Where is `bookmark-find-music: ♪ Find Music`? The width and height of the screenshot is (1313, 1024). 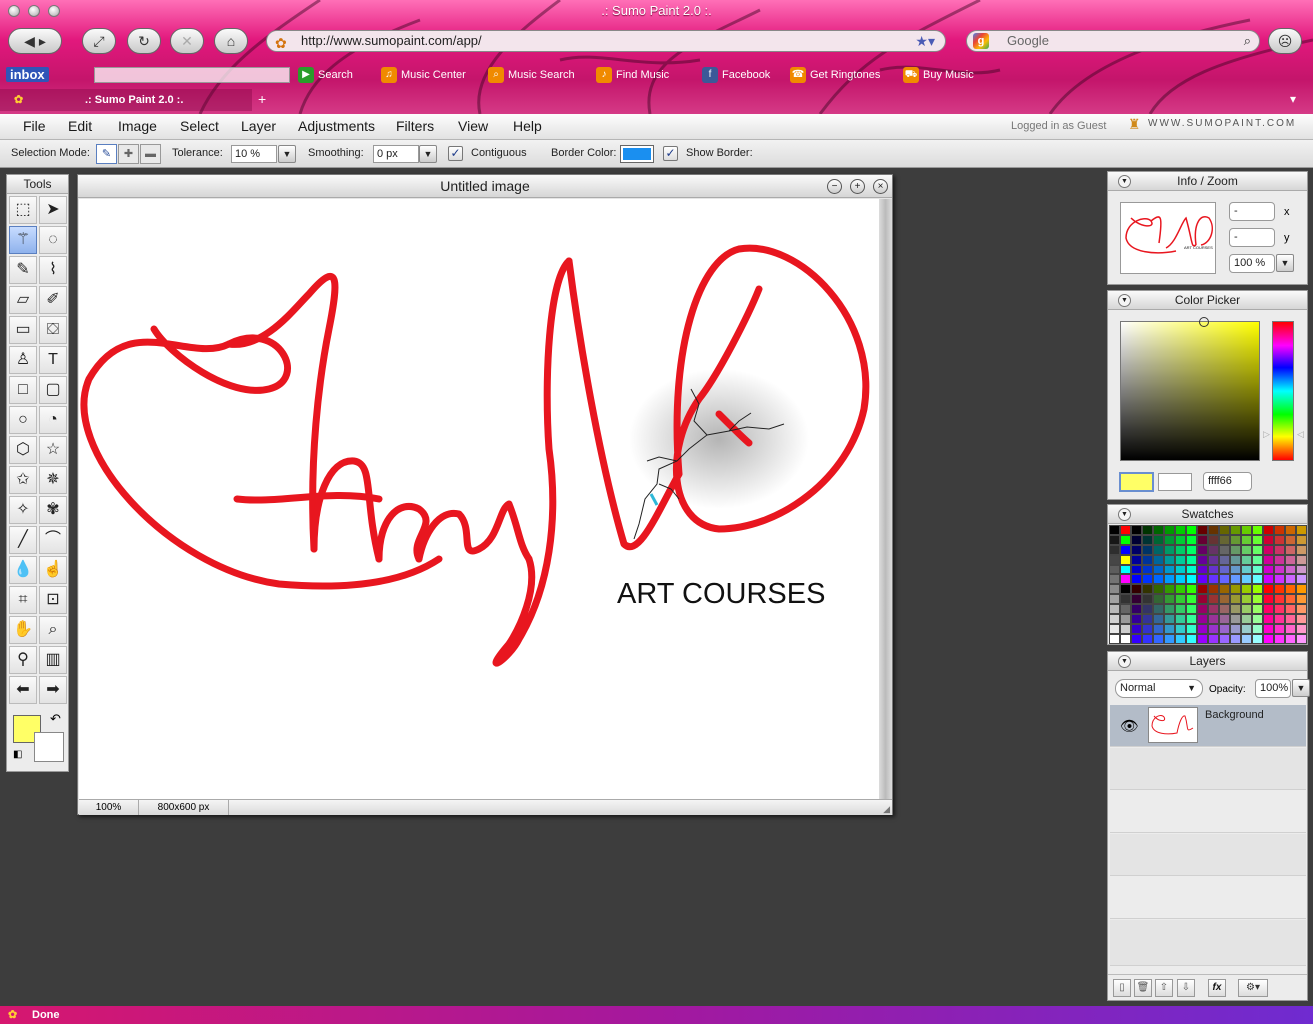
bookmark-find-music: ♪ Find Music is located at coordinates (632, 75).